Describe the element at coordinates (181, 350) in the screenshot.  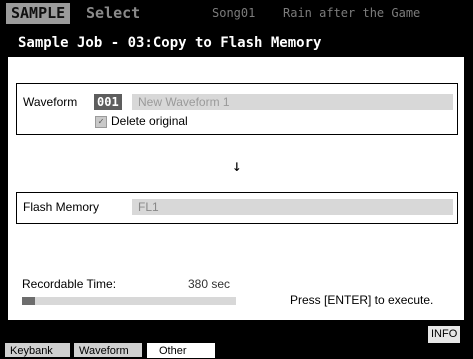
I see `tab-other: Other` at that location.